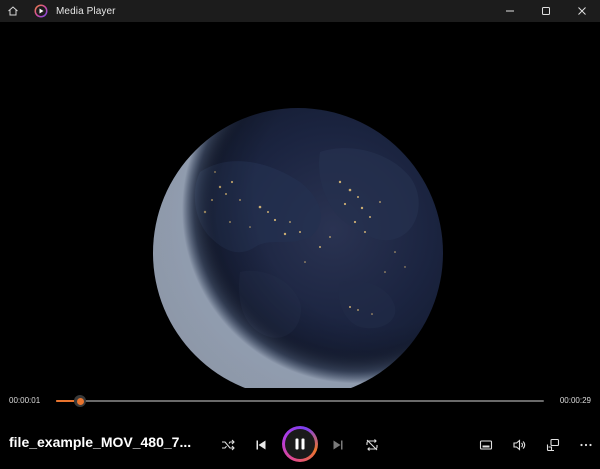 The width and height of the screenshot is (600, 469). Describe the element at coordinates (300, 11) in the screenshot. I see `title-bar: Media Player` at that location.